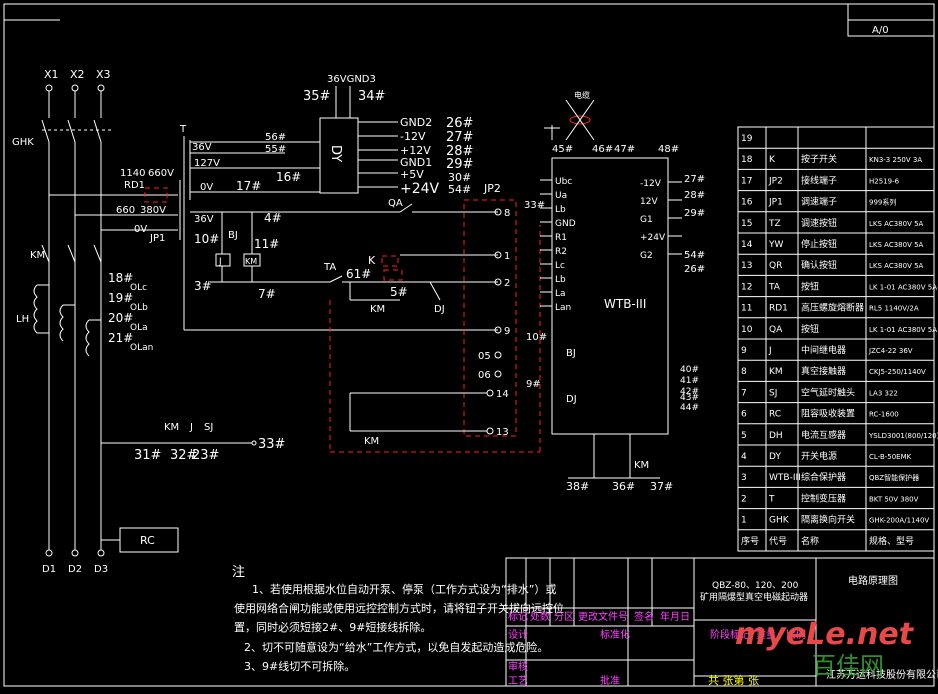 Image resolution: width=938 pixels, height=694 pixels. I want to click on parts-table-cell: KN3-3 250V 3A, so click(895, 160).